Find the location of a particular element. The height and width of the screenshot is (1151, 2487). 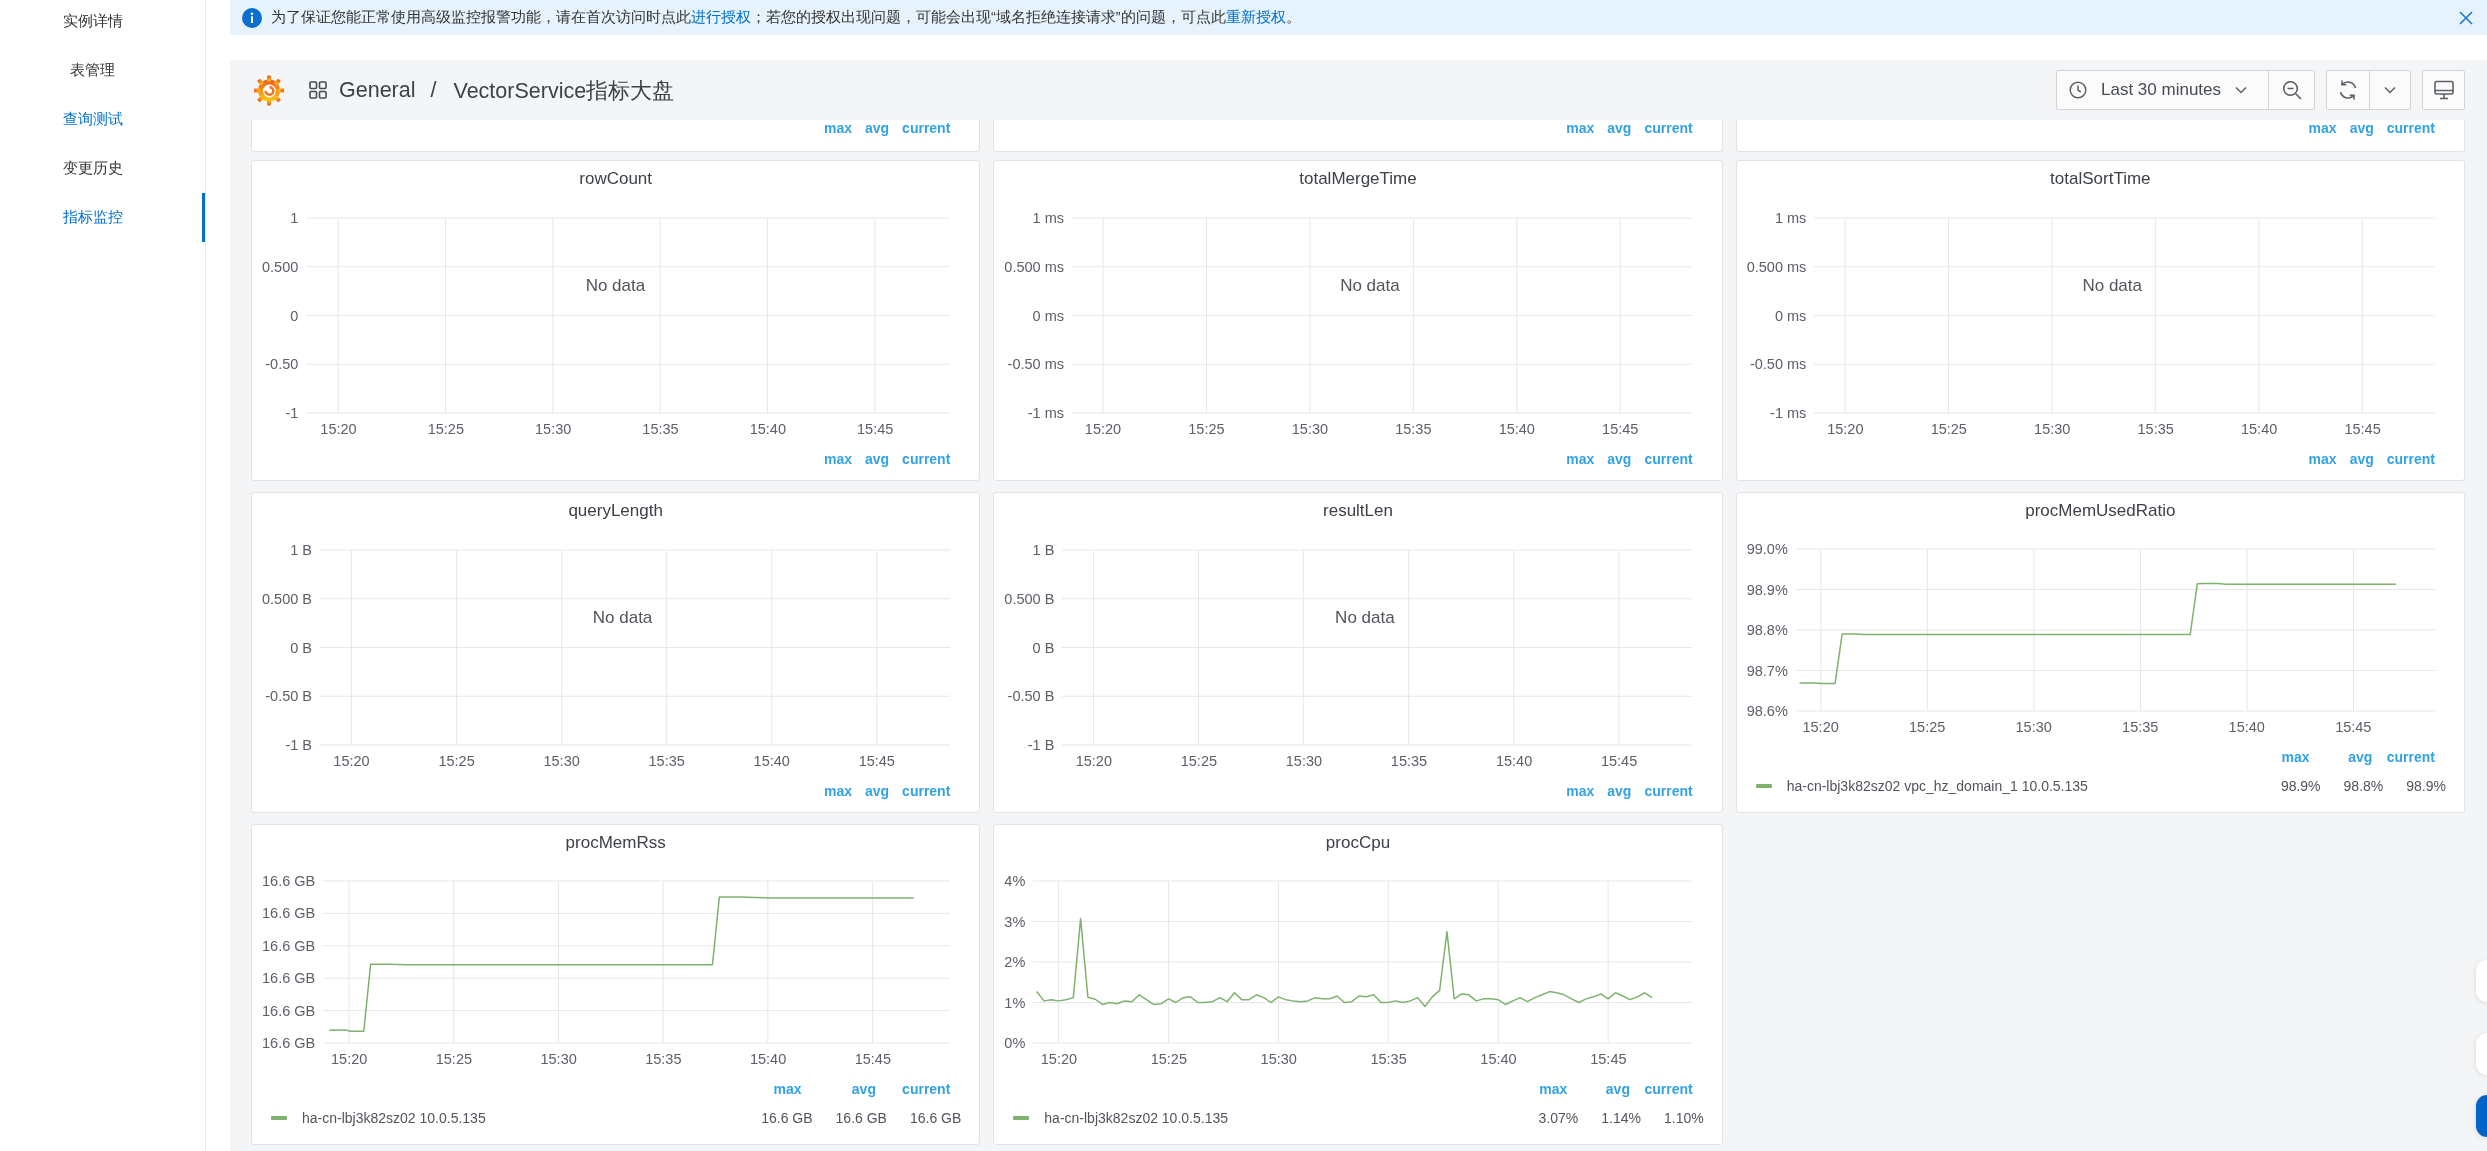

sidebar-item: 表管理 is located at coordinates (102, 70).